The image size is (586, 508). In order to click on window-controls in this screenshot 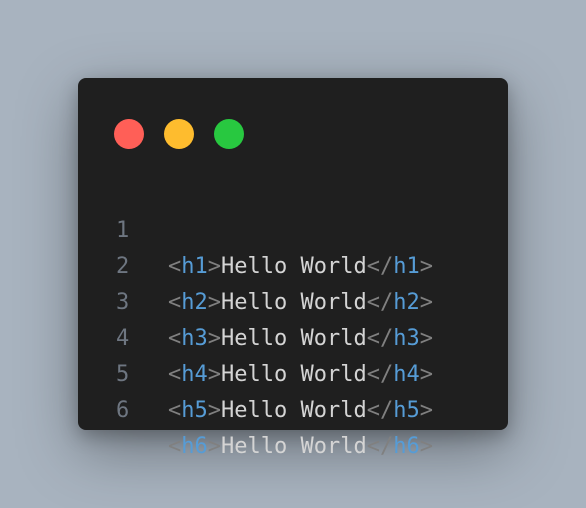, I will do `click(179, 134)`.